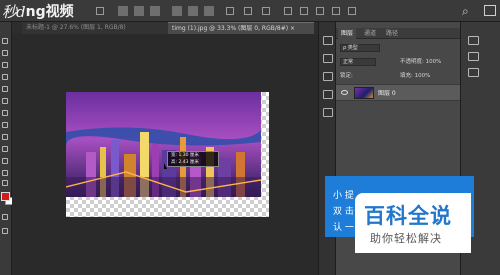 The width and height of the screenshot is (500, 275). What do you see at coordinates (6, 231) in the screenshot?
I see `screen-mode-tool` at bounding box center [6, 231].